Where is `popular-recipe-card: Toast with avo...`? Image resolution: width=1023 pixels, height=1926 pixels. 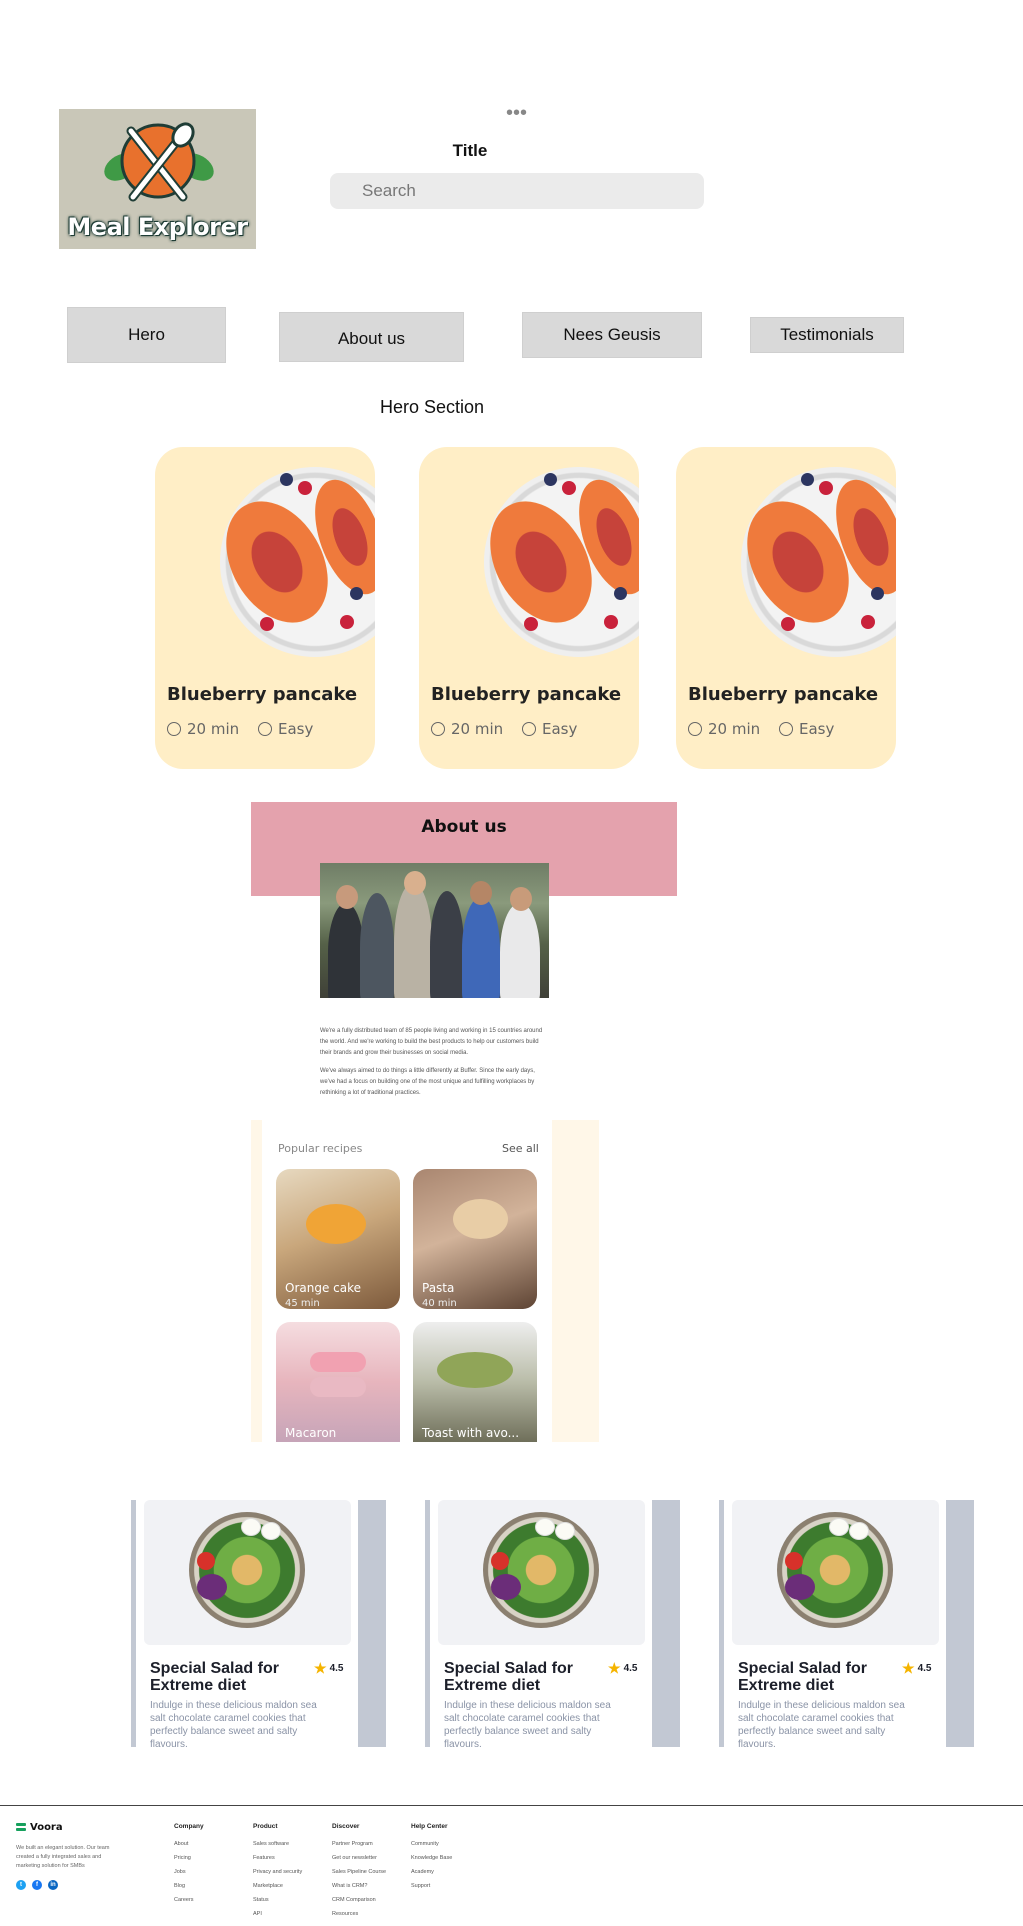
popular-recipe-card: Toast with avo... is located at coordinates (475, 1382).